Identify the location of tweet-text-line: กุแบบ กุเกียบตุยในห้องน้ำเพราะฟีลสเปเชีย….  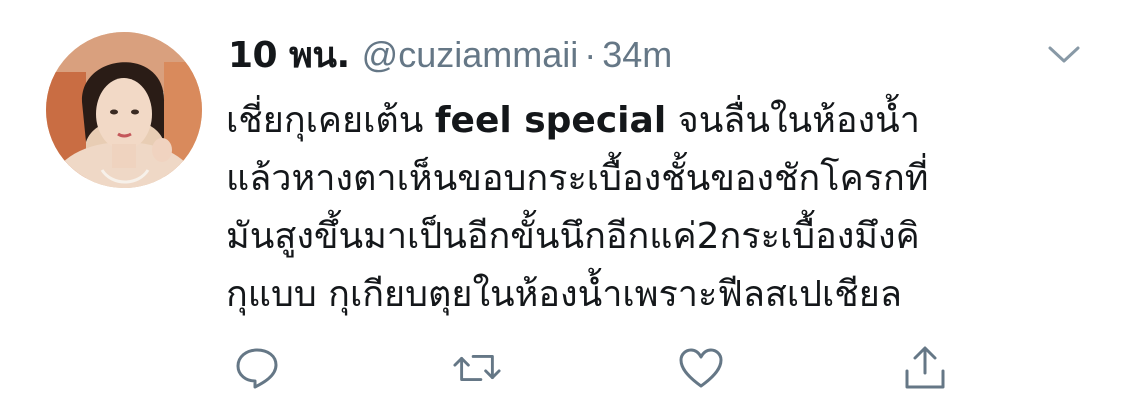
(656, 295).